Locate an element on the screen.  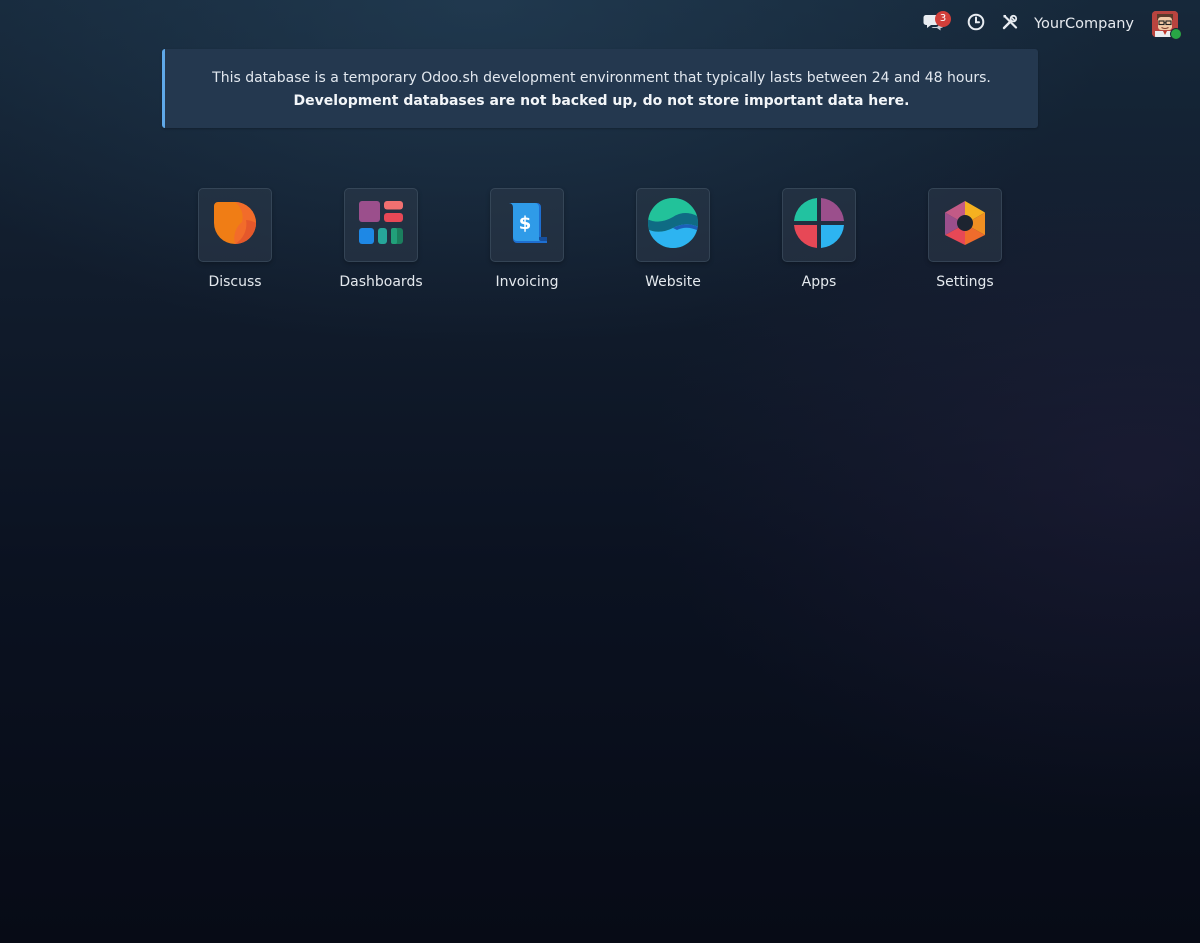
app-apps: Apps is located at coordinates (819, 239).